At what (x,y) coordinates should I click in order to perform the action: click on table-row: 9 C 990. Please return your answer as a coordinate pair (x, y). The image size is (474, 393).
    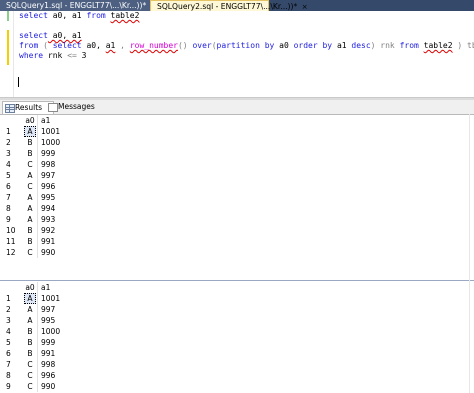
    Looking at the image, I should click on (35, 386).